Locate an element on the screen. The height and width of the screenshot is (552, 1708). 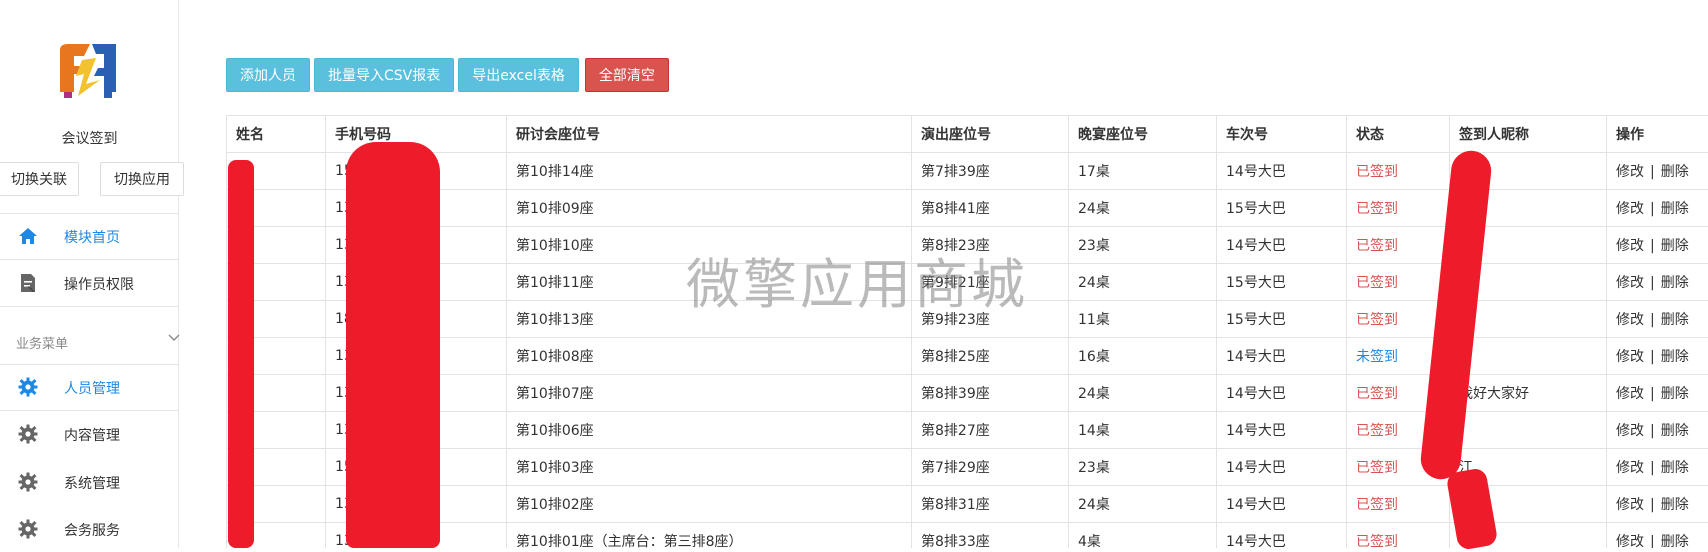
table-cell: 江 is located at coordinates (276, 467).